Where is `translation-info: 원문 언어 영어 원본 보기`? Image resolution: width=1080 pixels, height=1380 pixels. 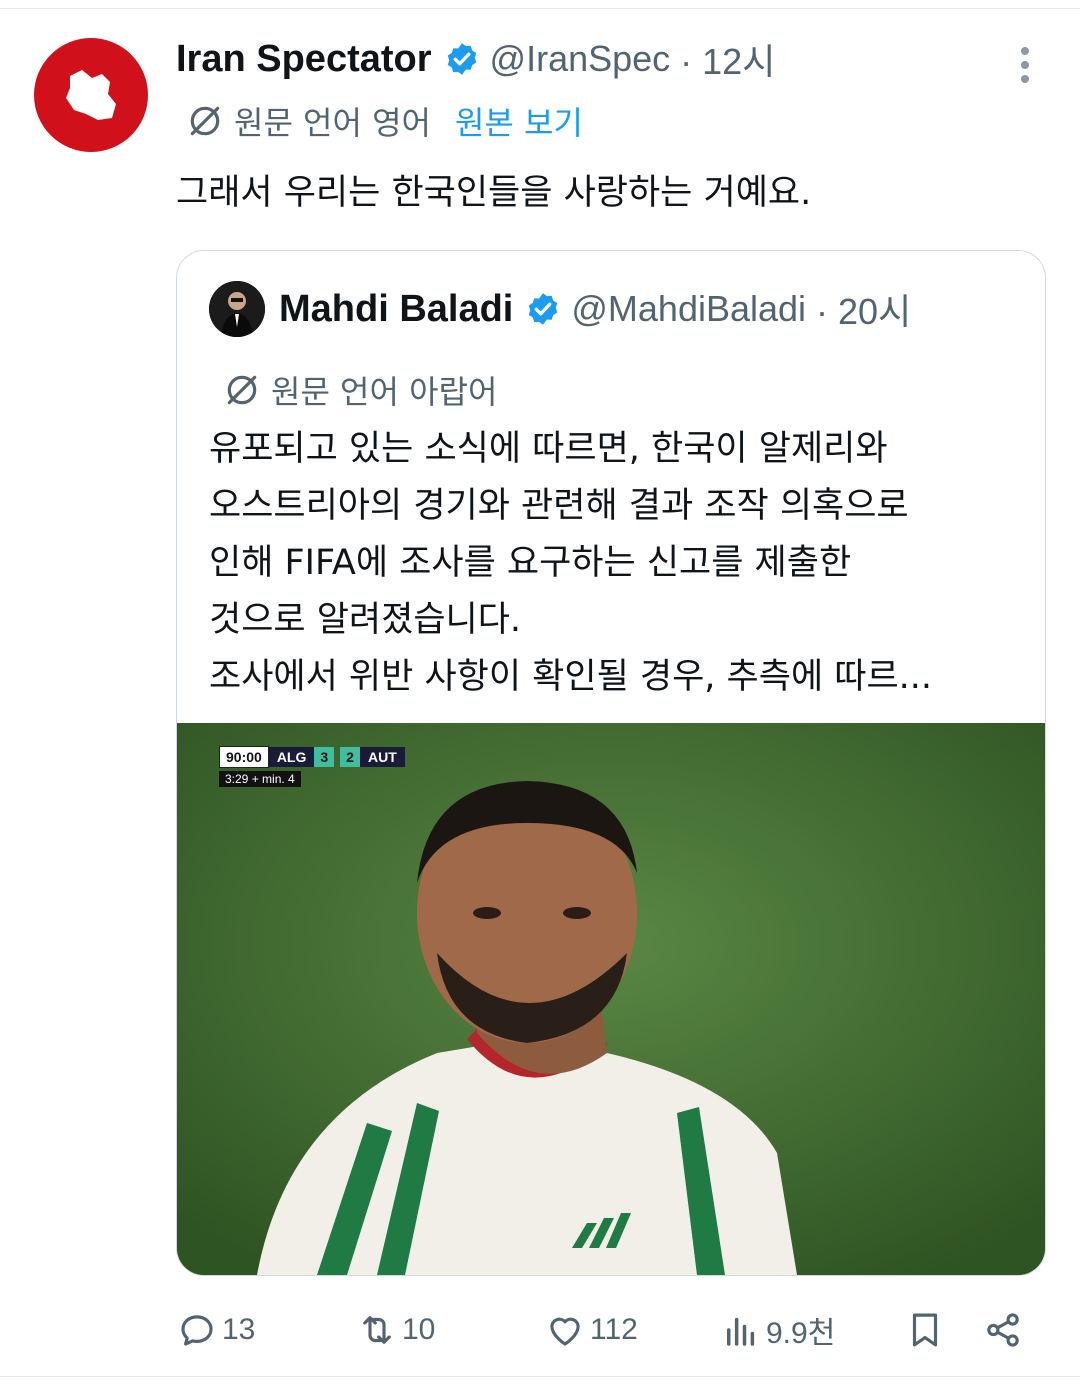
translation-info: 원문 언어 영어 원본 보기 is located at coordinates (384, 121).